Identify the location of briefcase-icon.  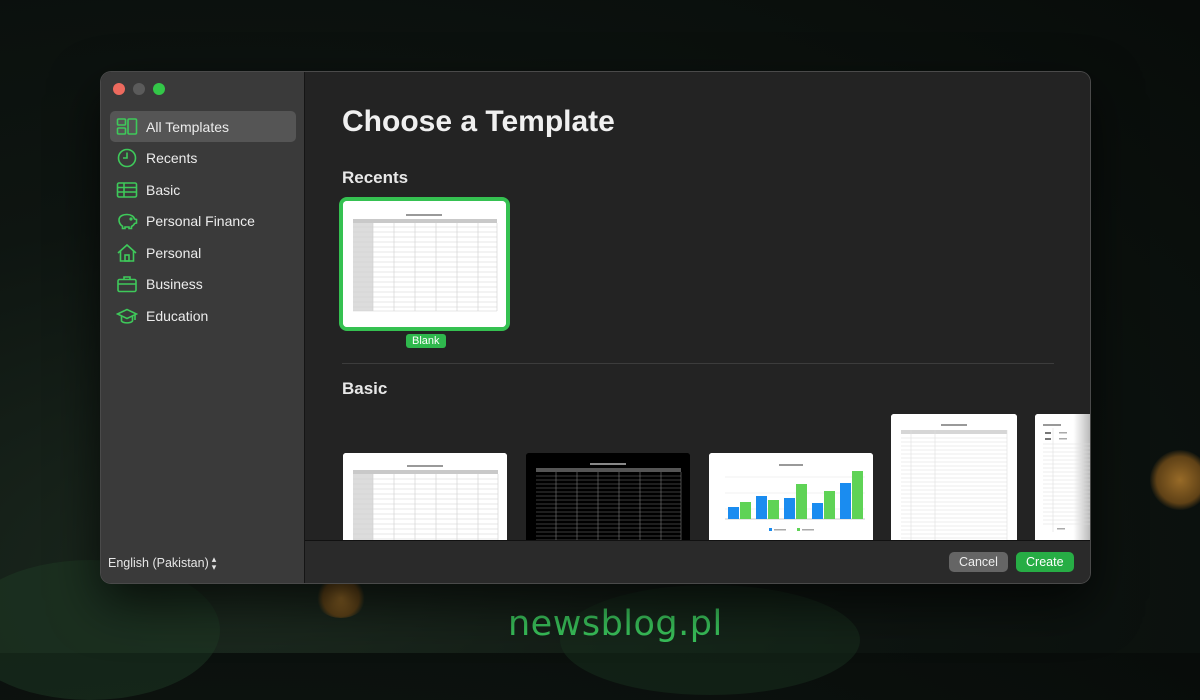
(127, 284).